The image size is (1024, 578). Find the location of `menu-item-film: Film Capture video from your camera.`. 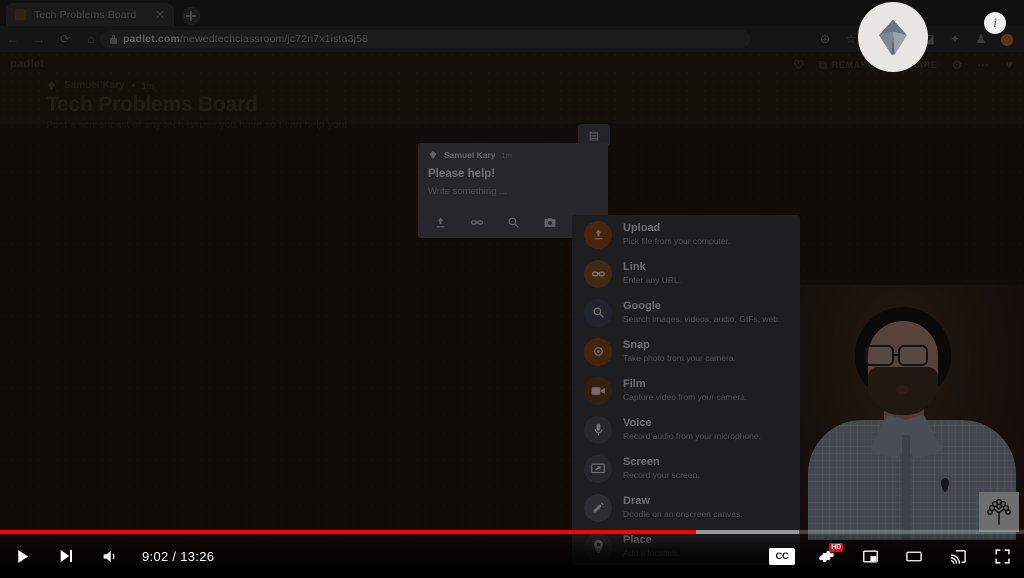

menu-item-film: Film Capture video from your camera. is located at coordinates (686, 390).